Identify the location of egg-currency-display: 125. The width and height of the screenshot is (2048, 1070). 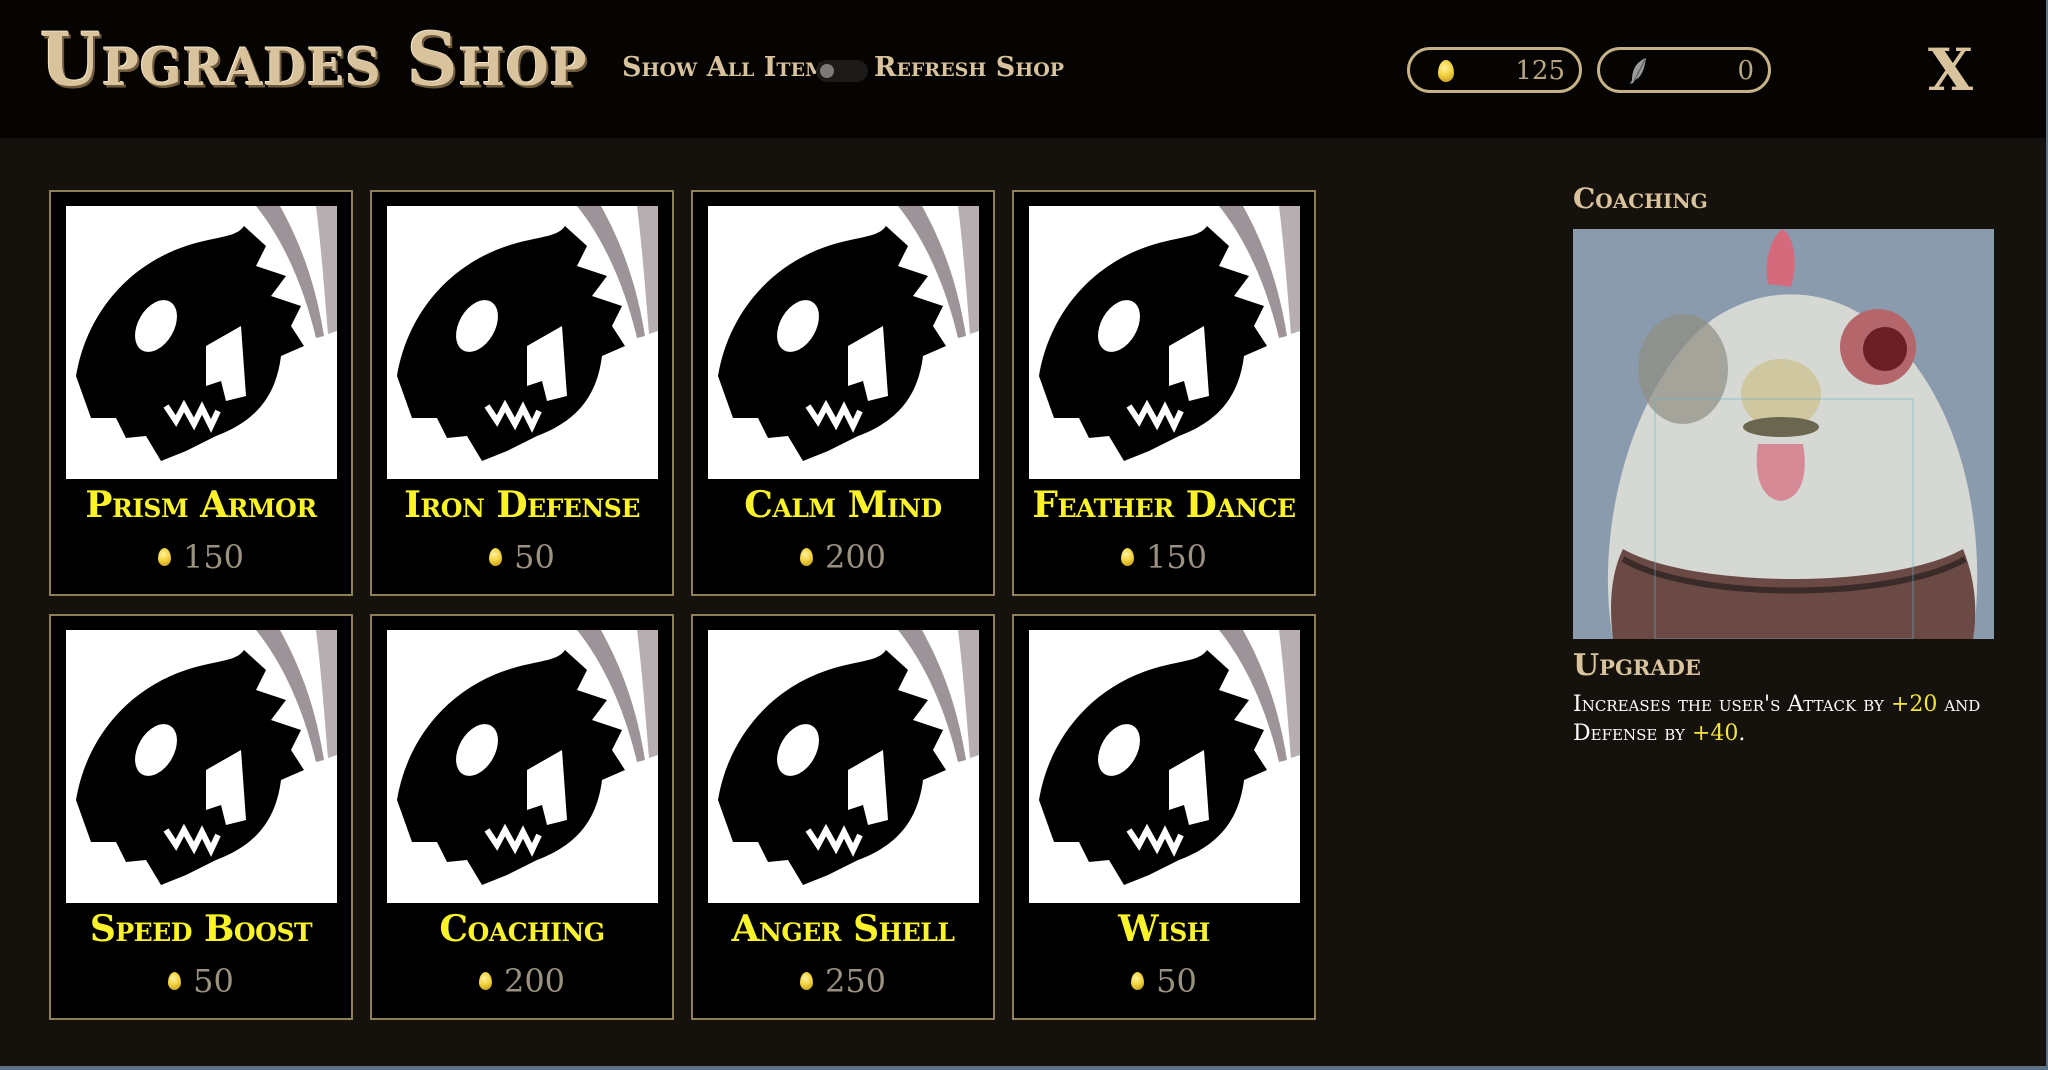
(1494, 70).